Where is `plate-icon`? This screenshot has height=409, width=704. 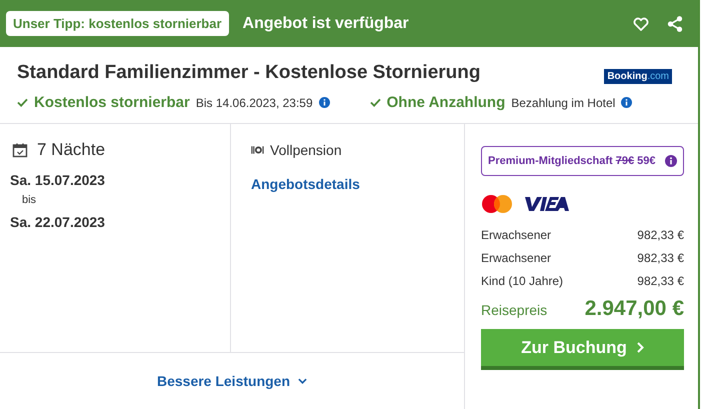 plate-icon is located at coordinates (257, 150).